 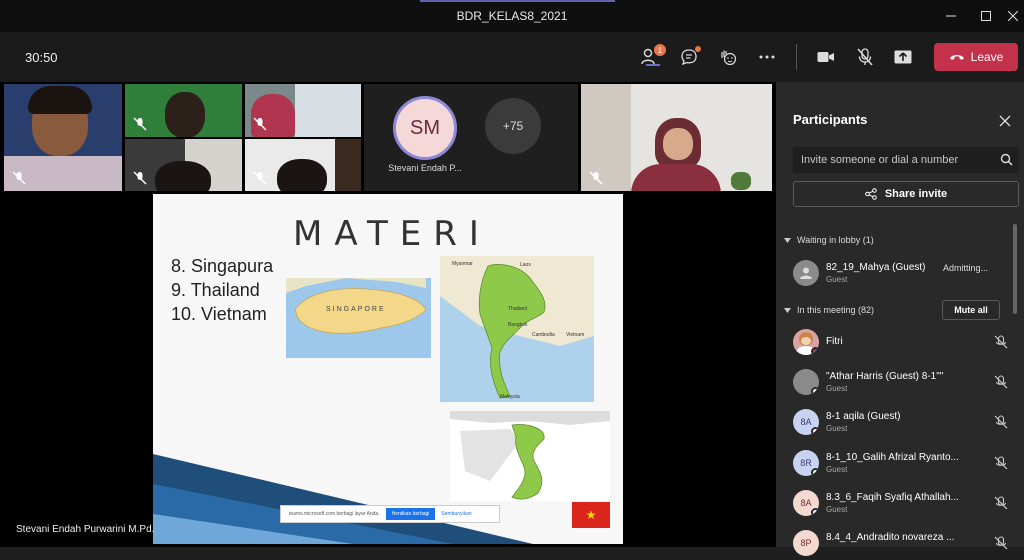 What do you see at coordinates (215, 290) in the screenshot?
I see `slide-topic-item: 9. Thailand` at bounding box center [215, 290].